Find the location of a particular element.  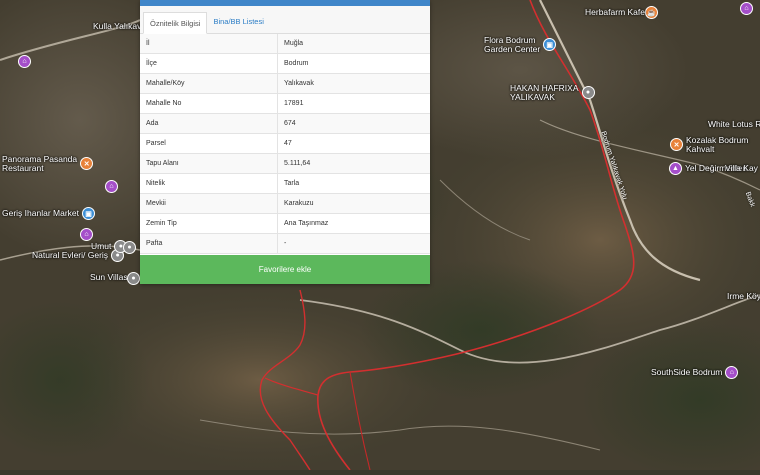

table-row: Parsel 47 is located at coordinates (285, 143).